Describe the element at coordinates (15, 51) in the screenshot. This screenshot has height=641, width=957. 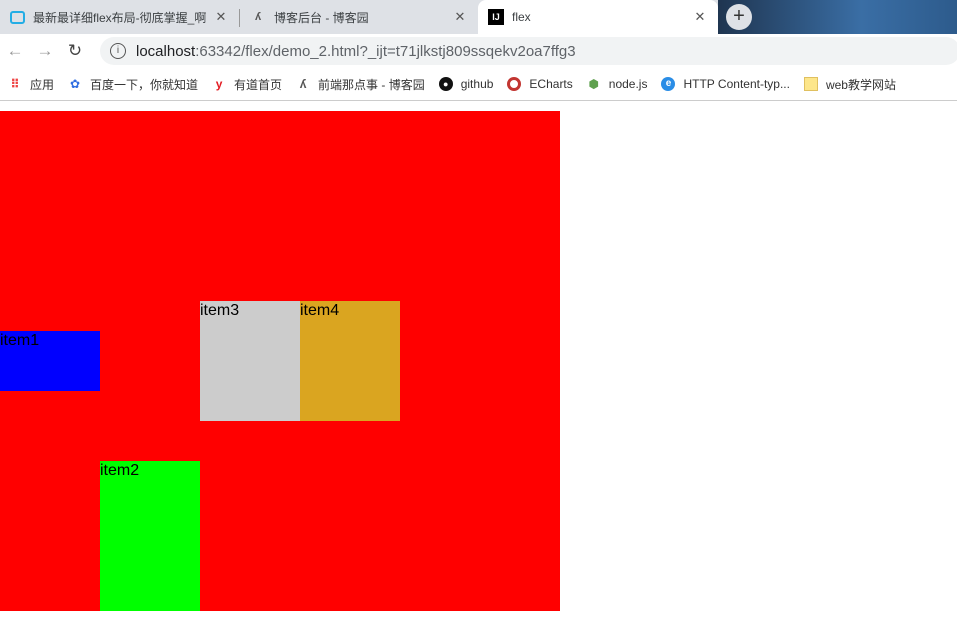
I see `back-button: ←` at that location.